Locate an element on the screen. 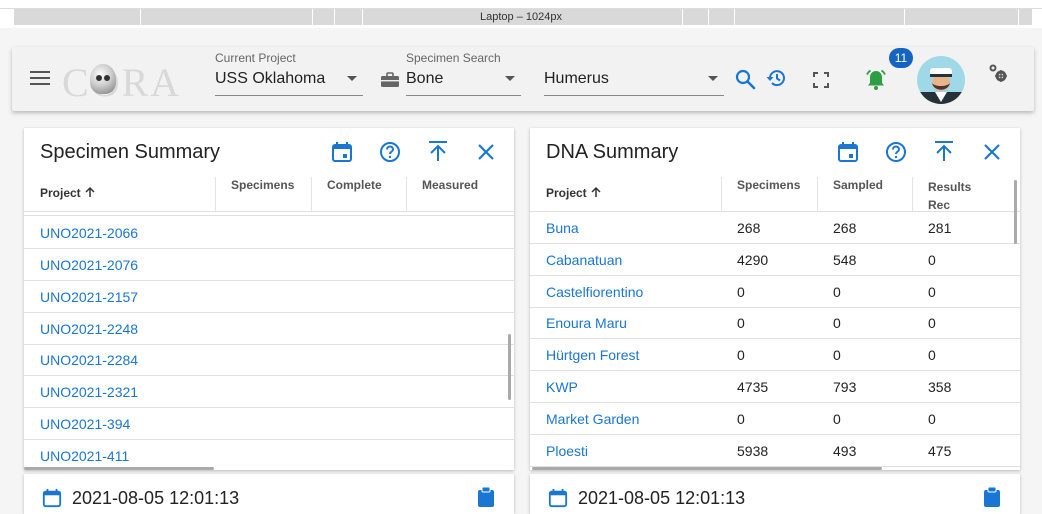 The image size is (1042, 514). avatar is located at coordinates (941, 80).